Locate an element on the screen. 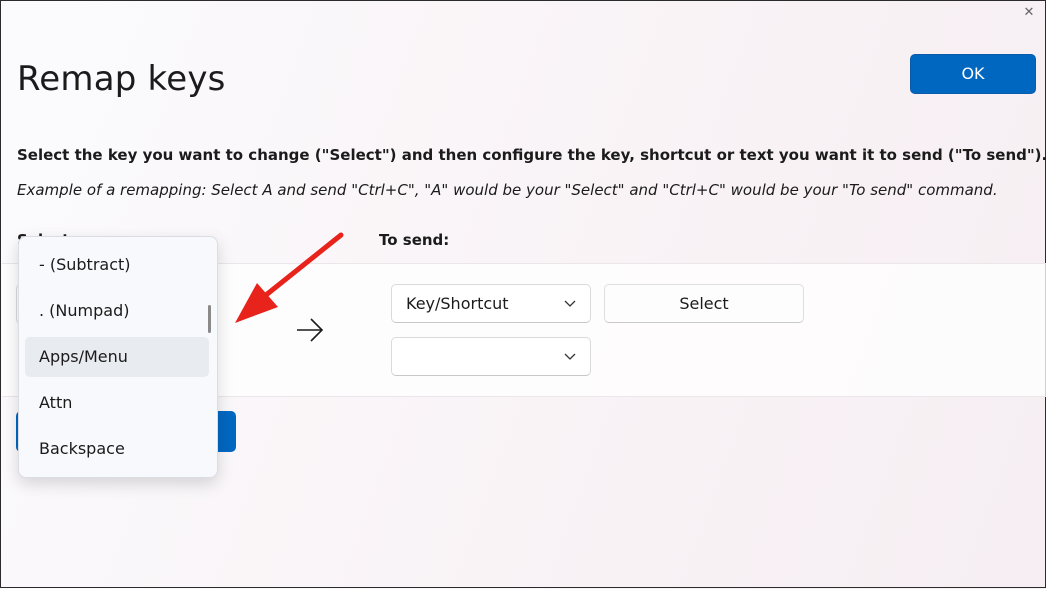  list-item-label: - (Subtract) is located at coordinates (85, 264).